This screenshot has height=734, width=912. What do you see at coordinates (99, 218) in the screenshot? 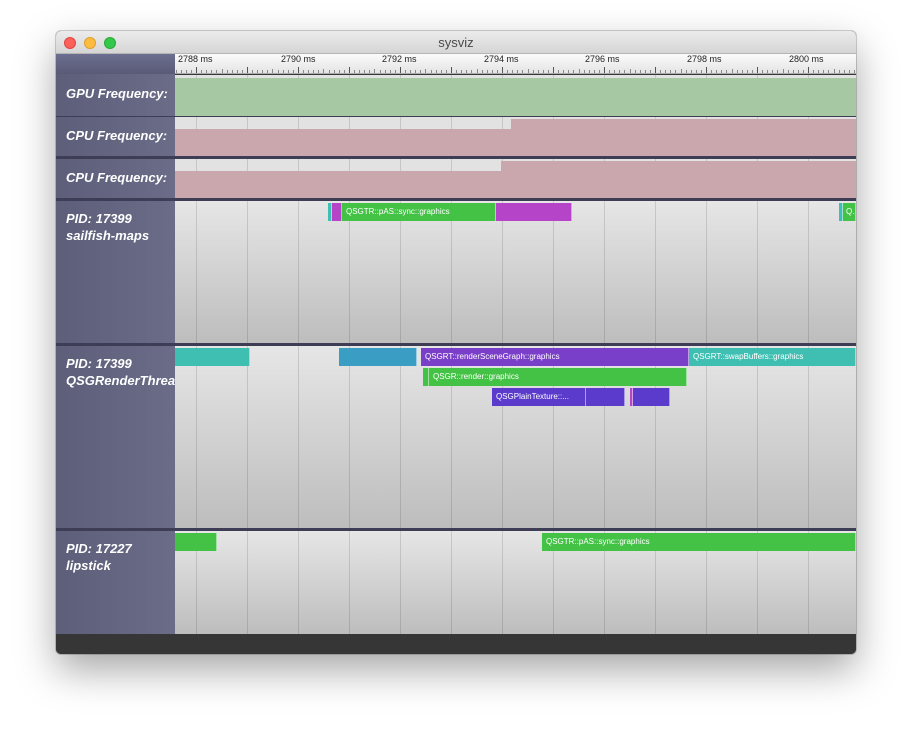
I see `process-pid: PID: 17399` at bounding box center [99, 218].